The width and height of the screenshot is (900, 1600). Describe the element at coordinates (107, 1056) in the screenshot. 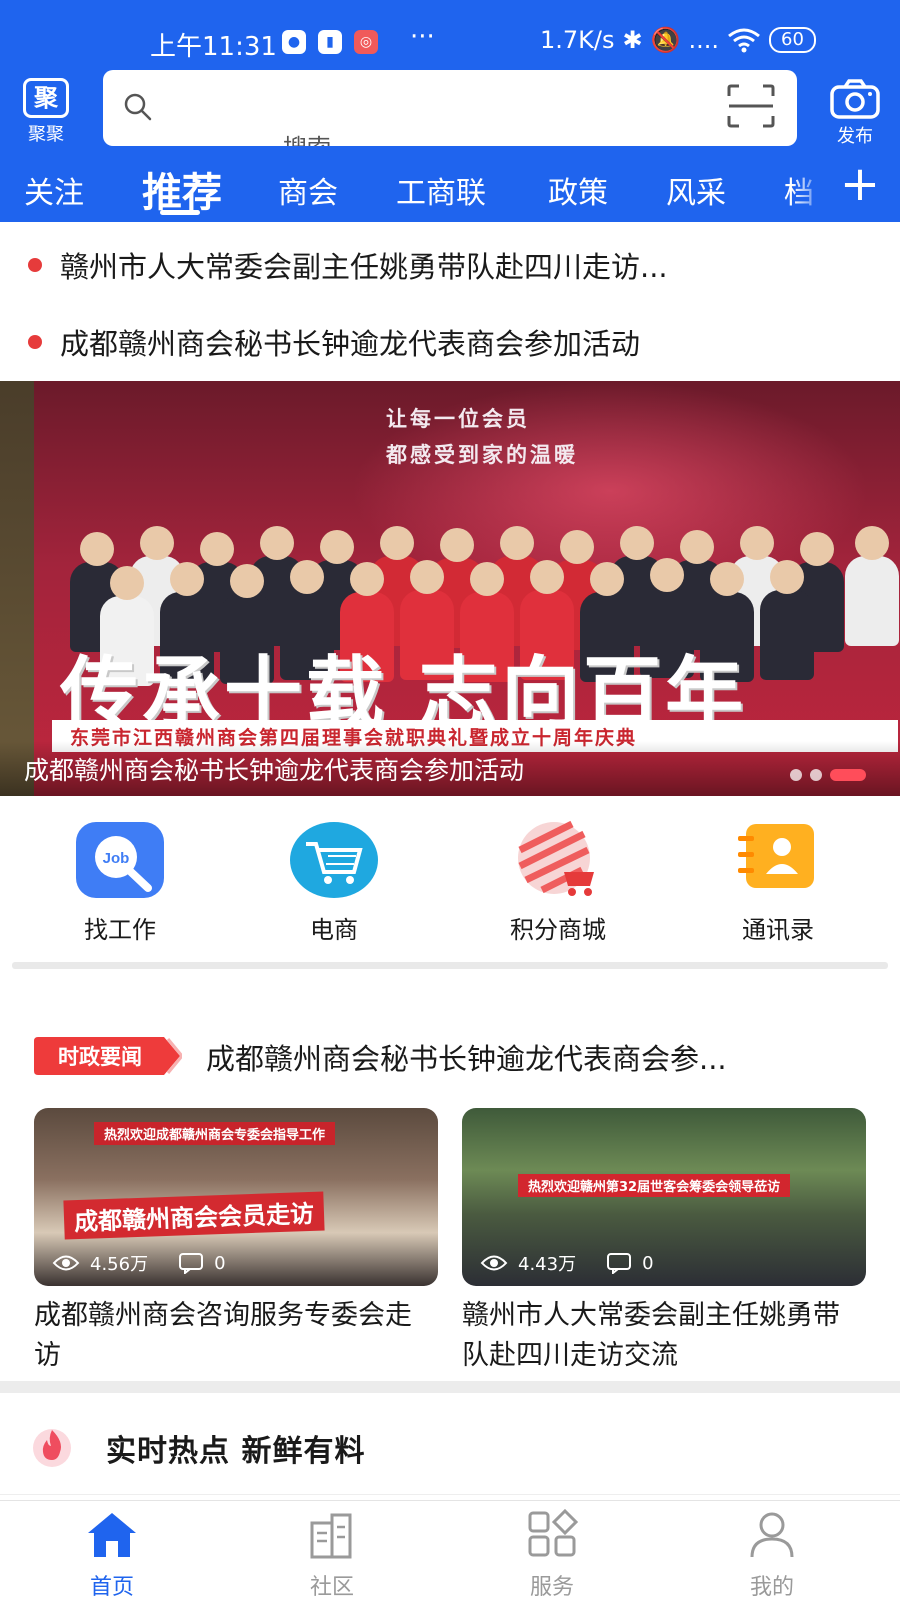

I see `politics-news-badge: 时政要闻` at that location.